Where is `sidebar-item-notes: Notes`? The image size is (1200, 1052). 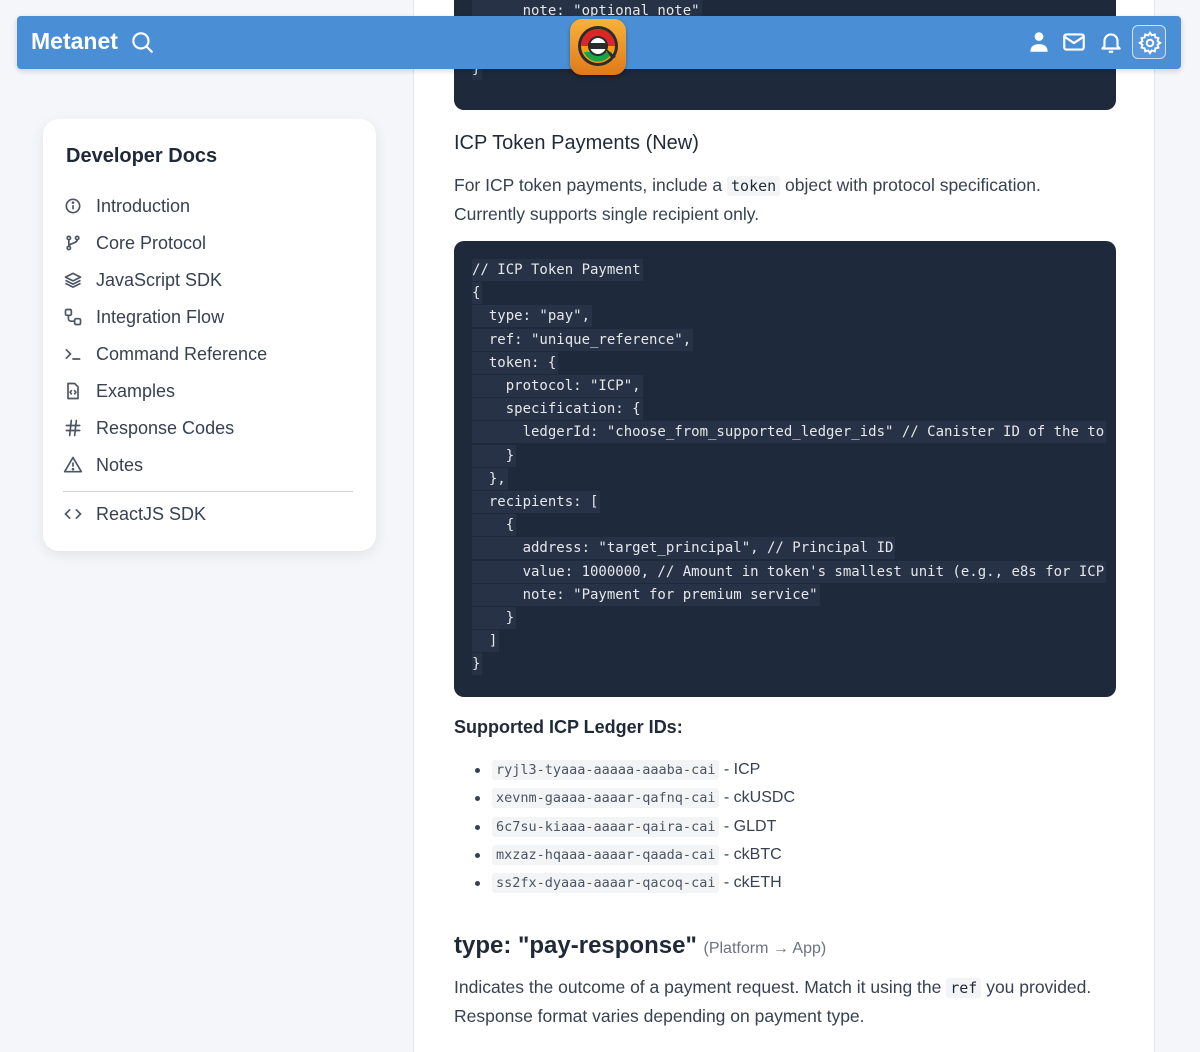
sidebar-item-notes: Notes is located at coordinates (208, 465).